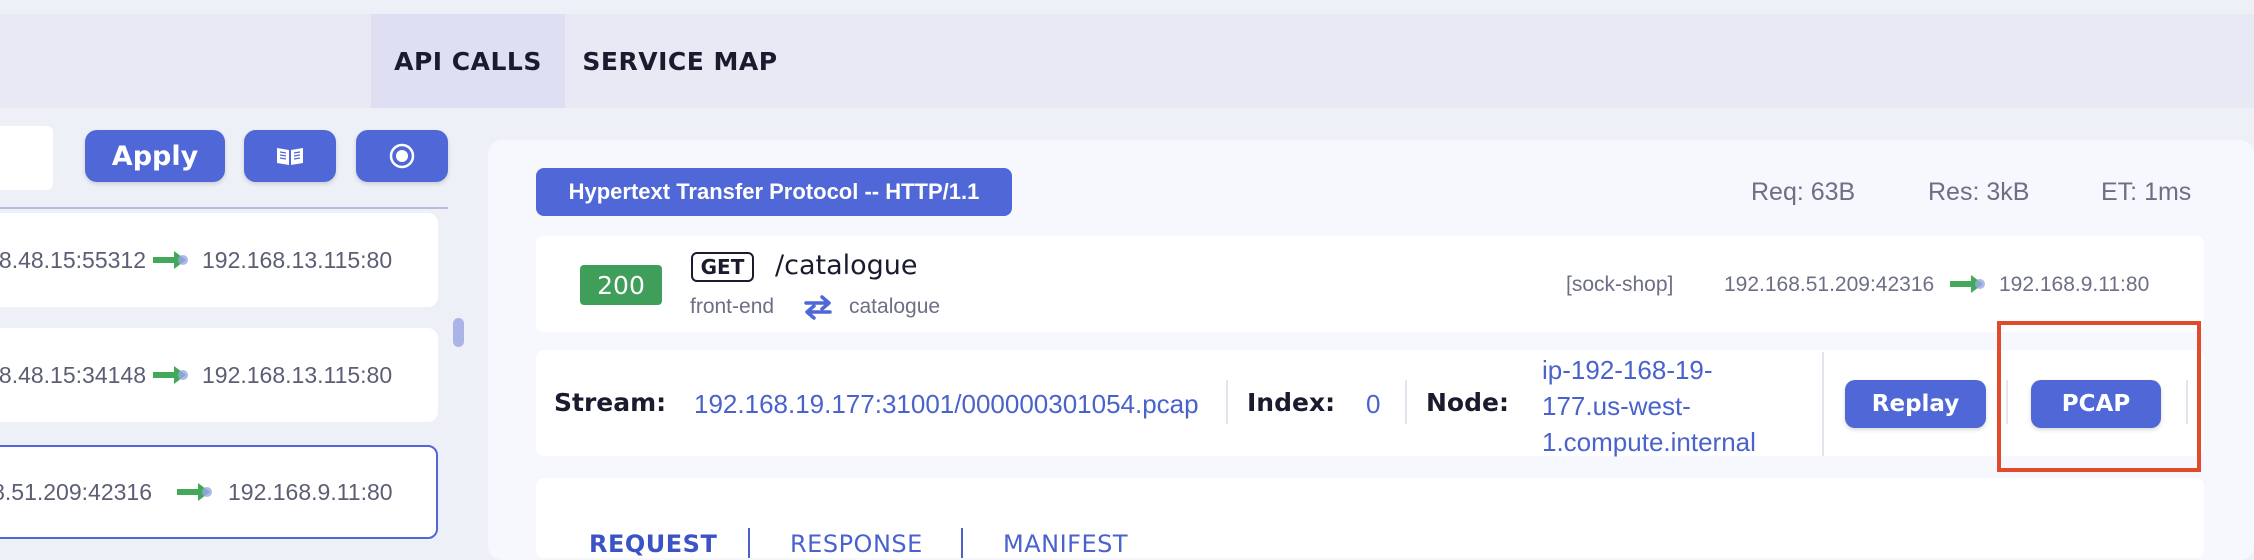 The width and height of the screenshot is (2254, 560). Describe the element at coordinates (1915, 404) in the screenshot. I see `replay-button: Replay` at that location.